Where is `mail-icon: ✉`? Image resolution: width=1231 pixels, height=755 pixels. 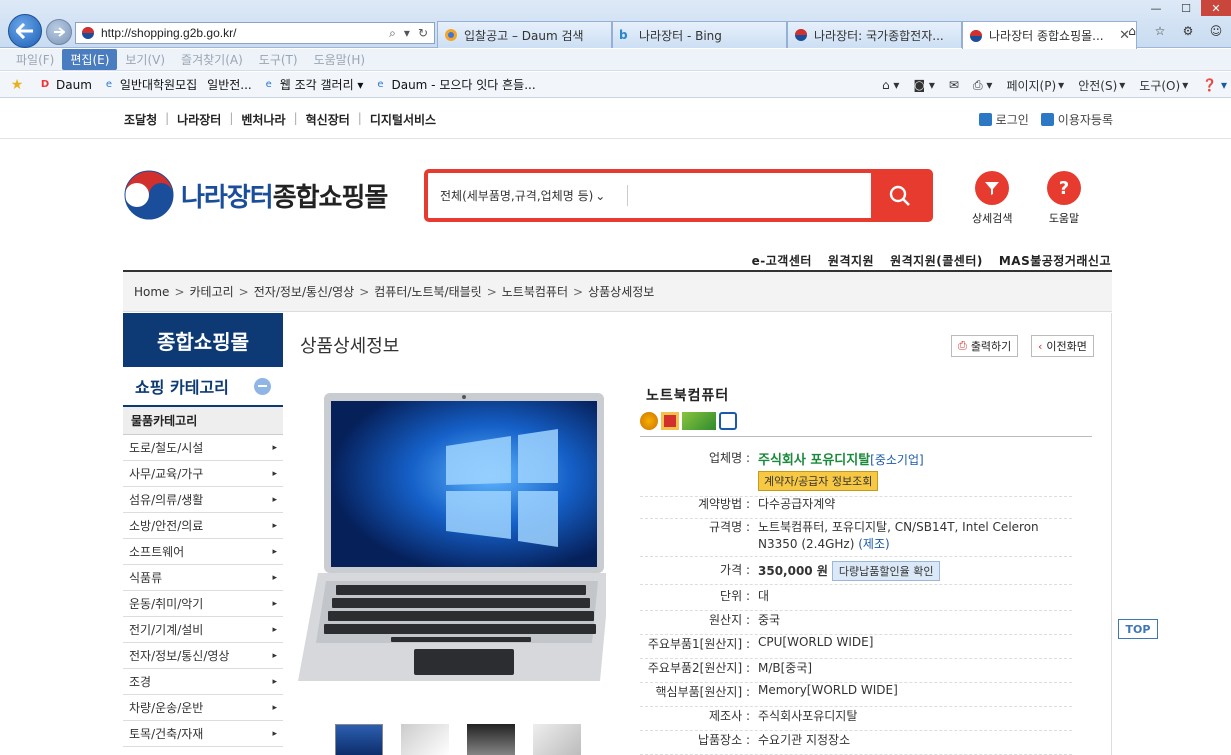 mail-icon: ✉ is located at coordinates (954, 85).